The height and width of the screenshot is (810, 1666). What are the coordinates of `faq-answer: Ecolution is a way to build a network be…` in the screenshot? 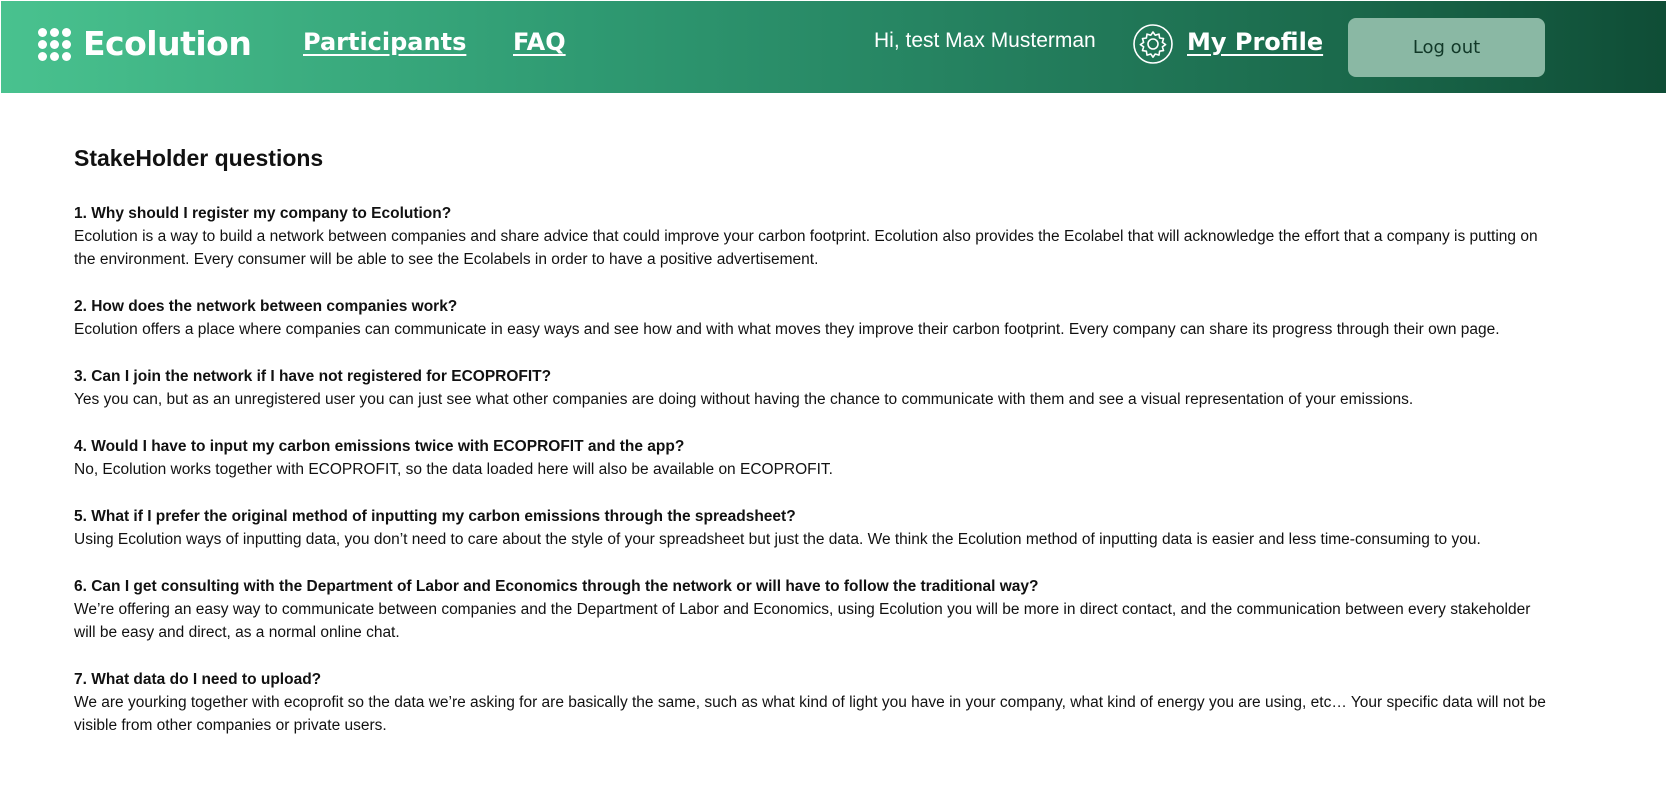 It's located at (806, 248).